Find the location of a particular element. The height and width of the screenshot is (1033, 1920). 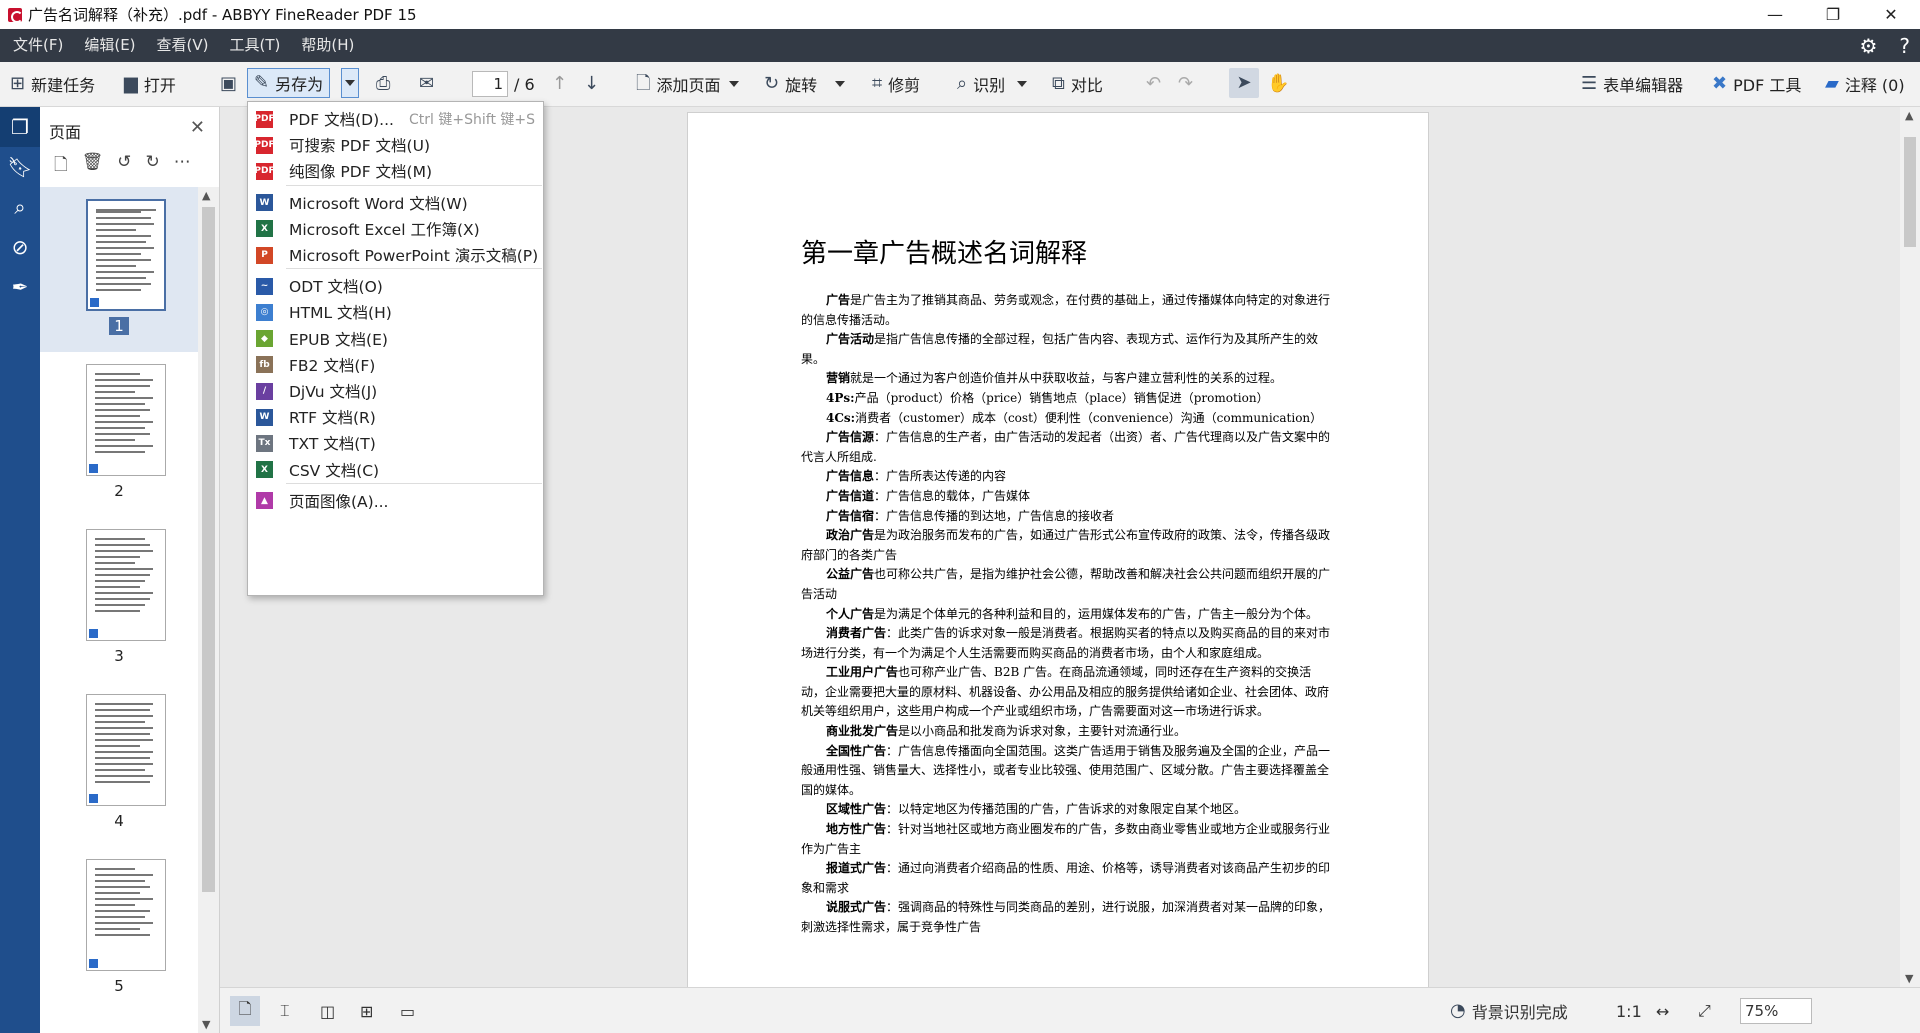

document-heading: 第一章广告概述名词解释 is located at coordinates (944, 254).